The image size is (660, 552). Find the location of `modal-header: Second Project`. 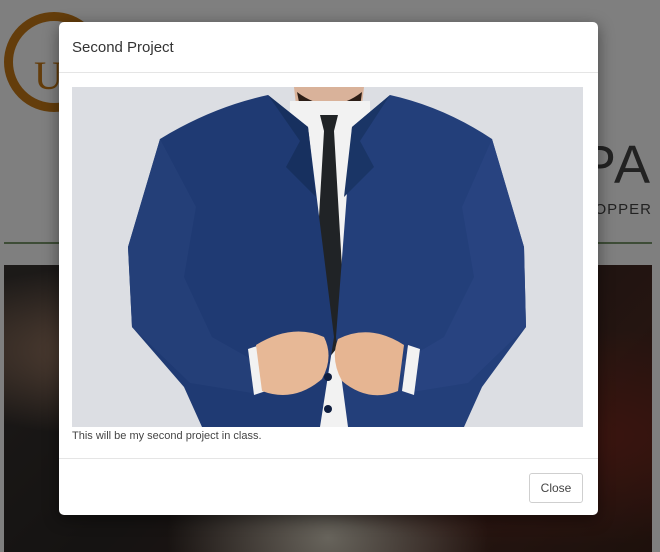

modal-header: Second Project is located at coordinates (328, 47).